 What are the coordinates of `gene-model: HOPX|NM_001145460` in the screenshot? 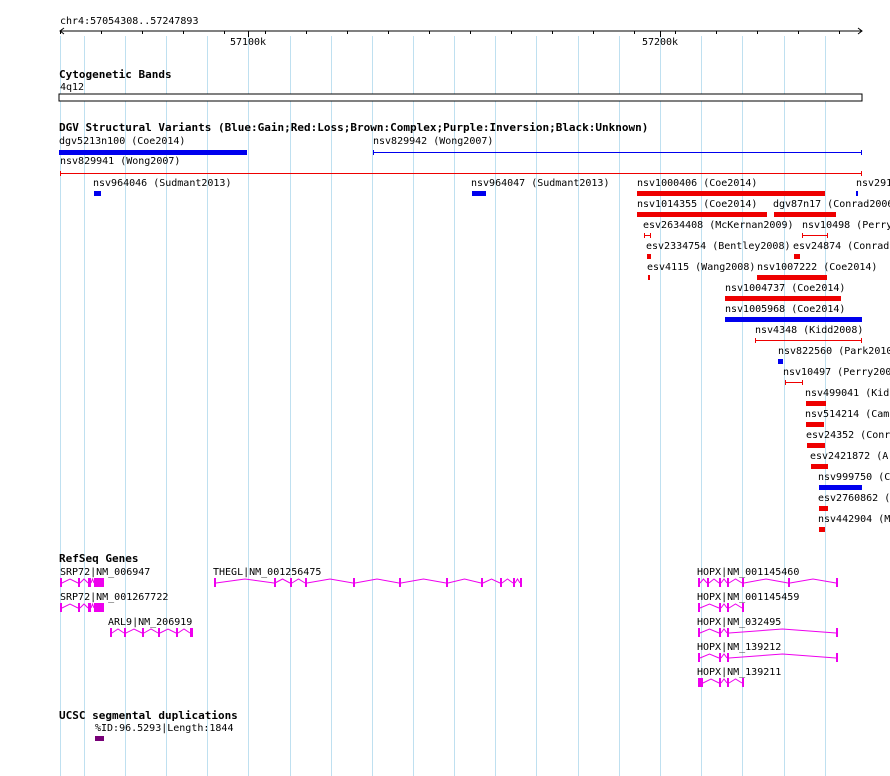 It's located at (767, 577).